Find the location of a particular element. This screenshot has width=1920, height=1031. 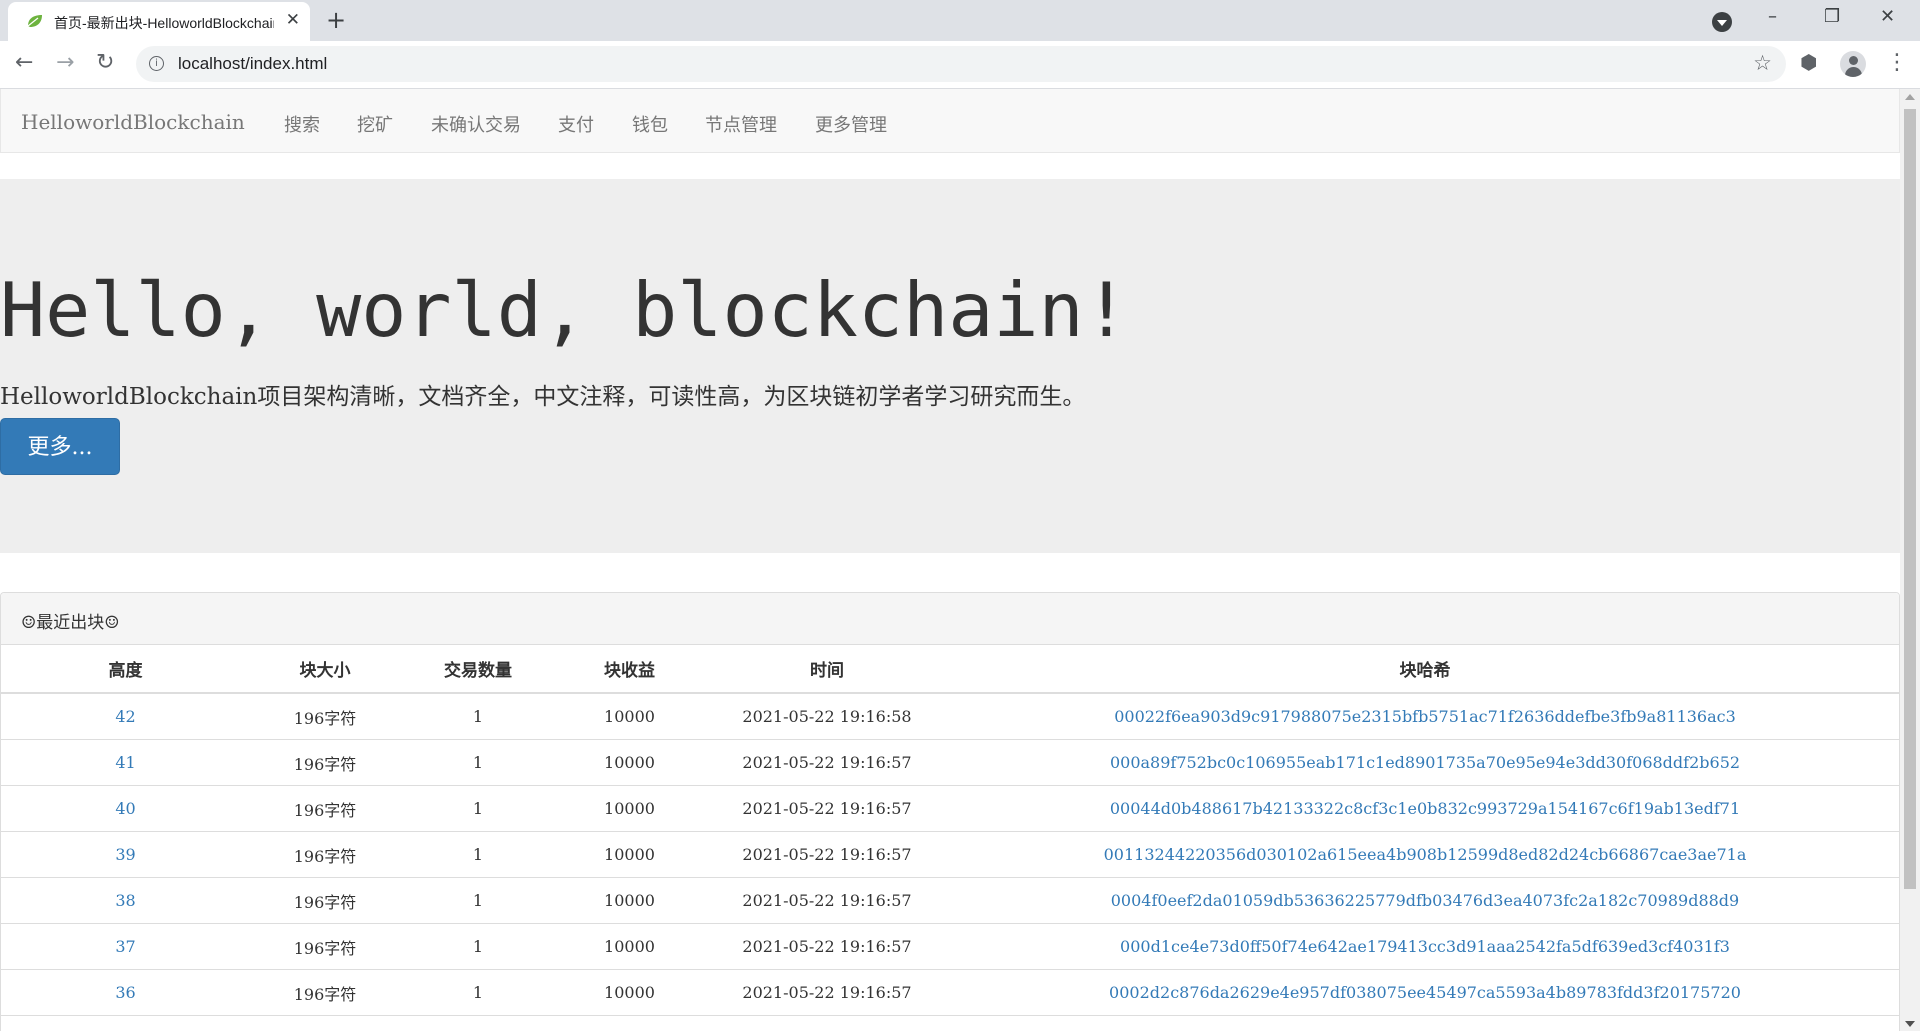

block-time: 2021-05-22 19:16:58 is located at coordinates (827, 716).